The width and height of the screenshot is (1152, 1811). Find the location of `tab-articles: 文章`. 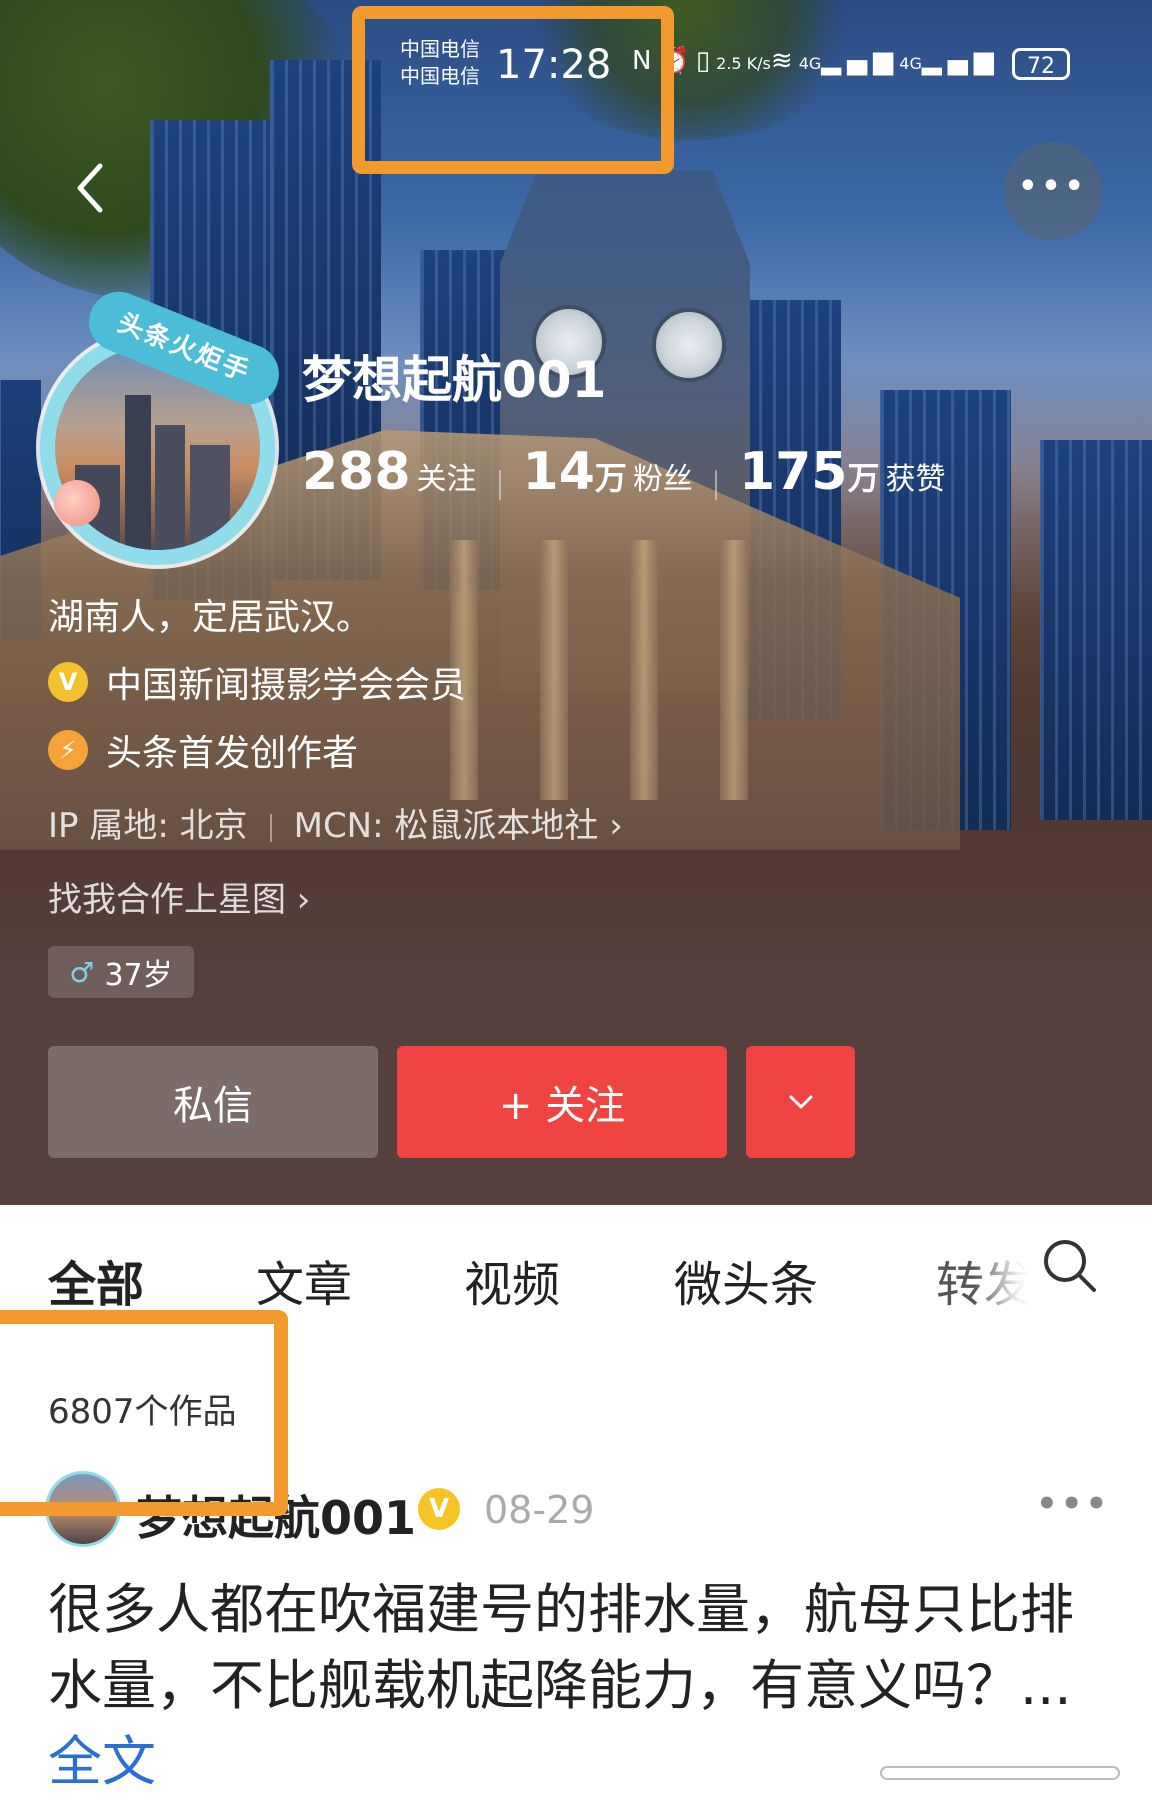

tab-articles: 文章 is located at coordinates (304, 1280).